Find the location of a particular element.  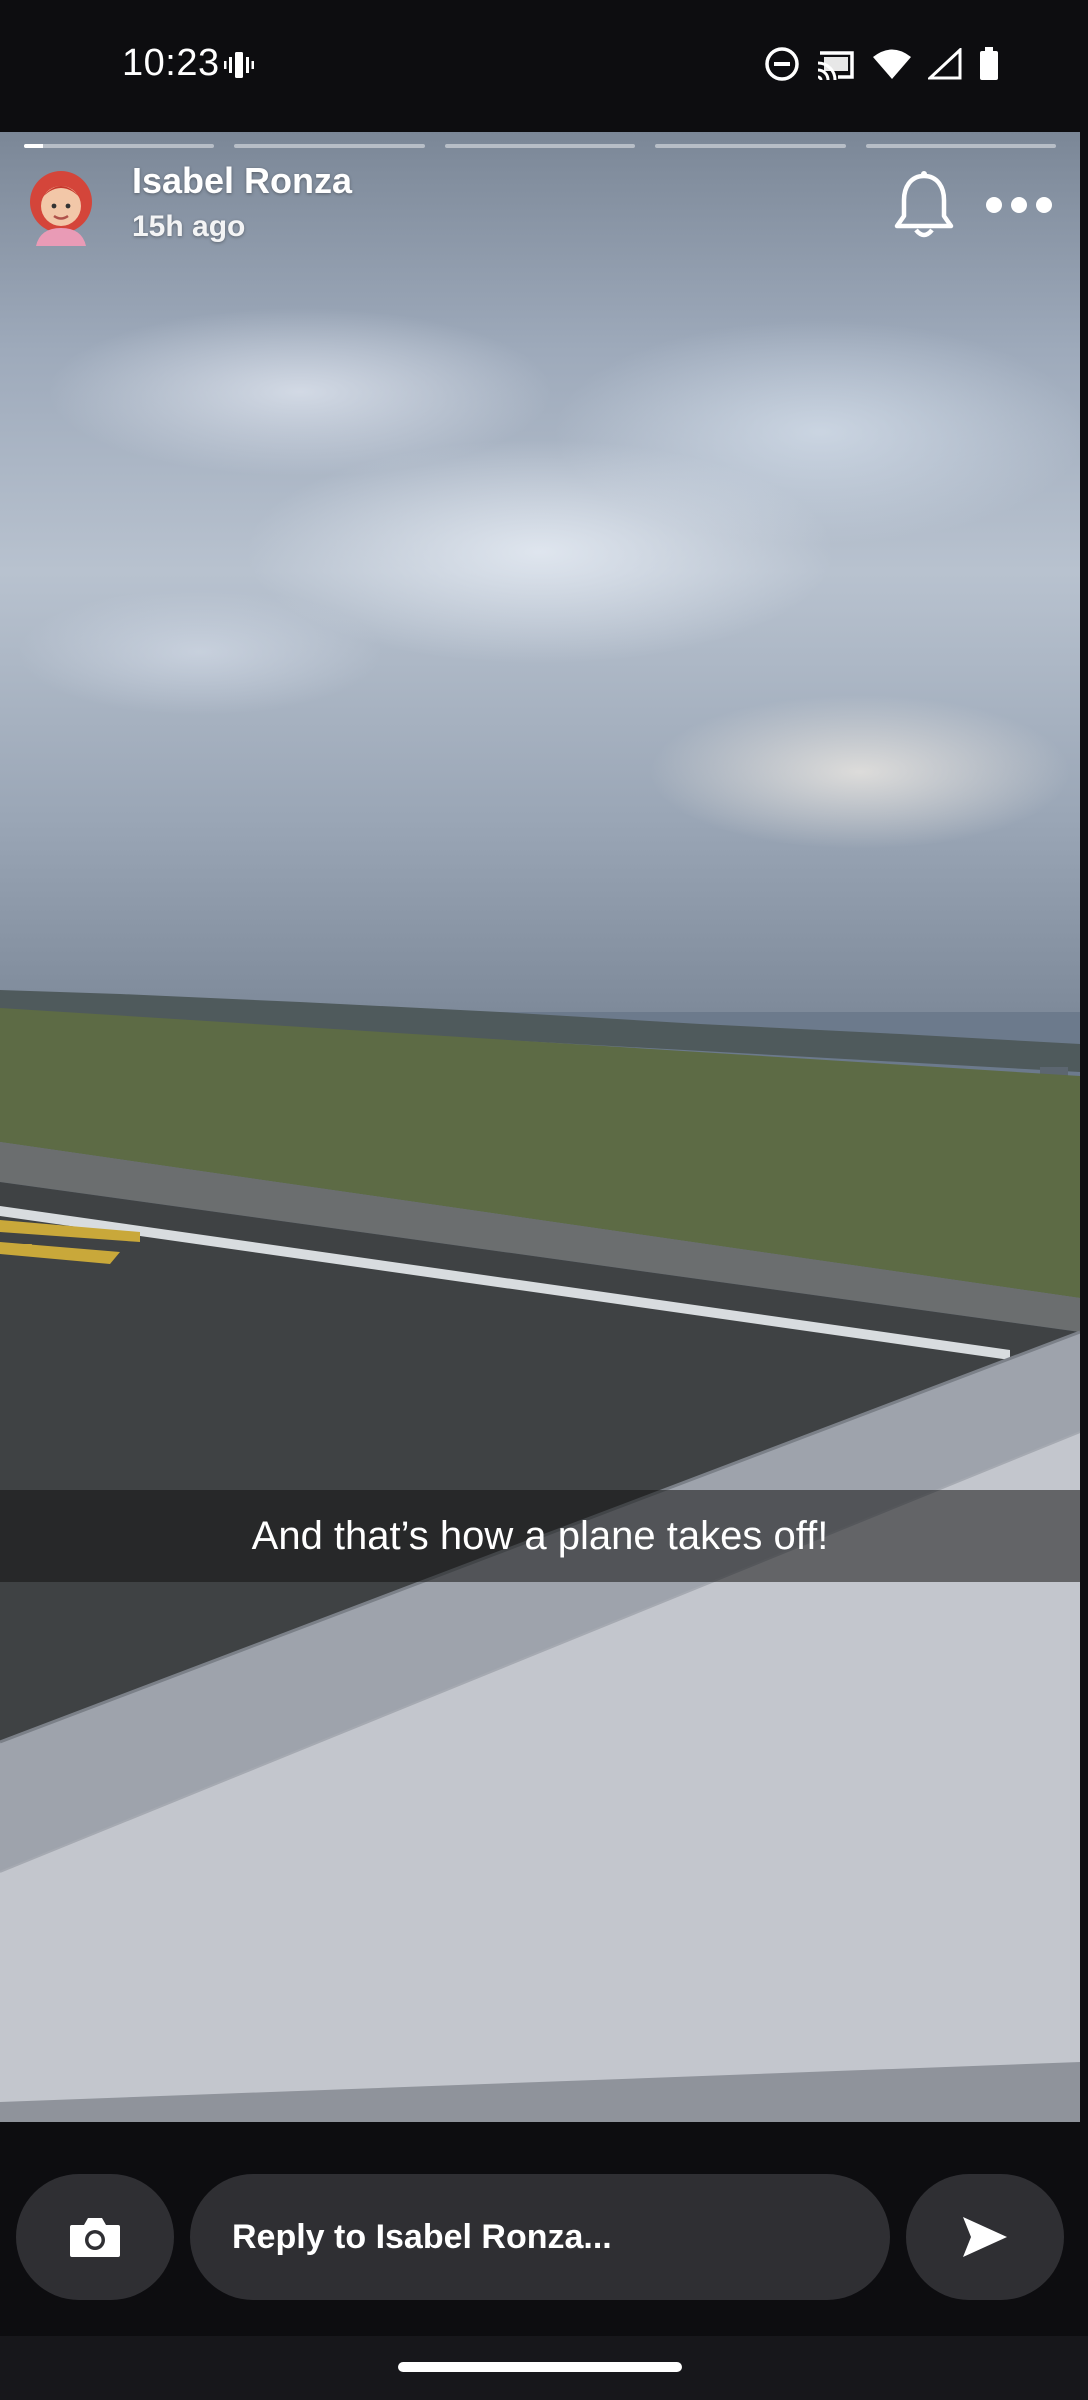

camera-button is located at coordinates (95, 2237).